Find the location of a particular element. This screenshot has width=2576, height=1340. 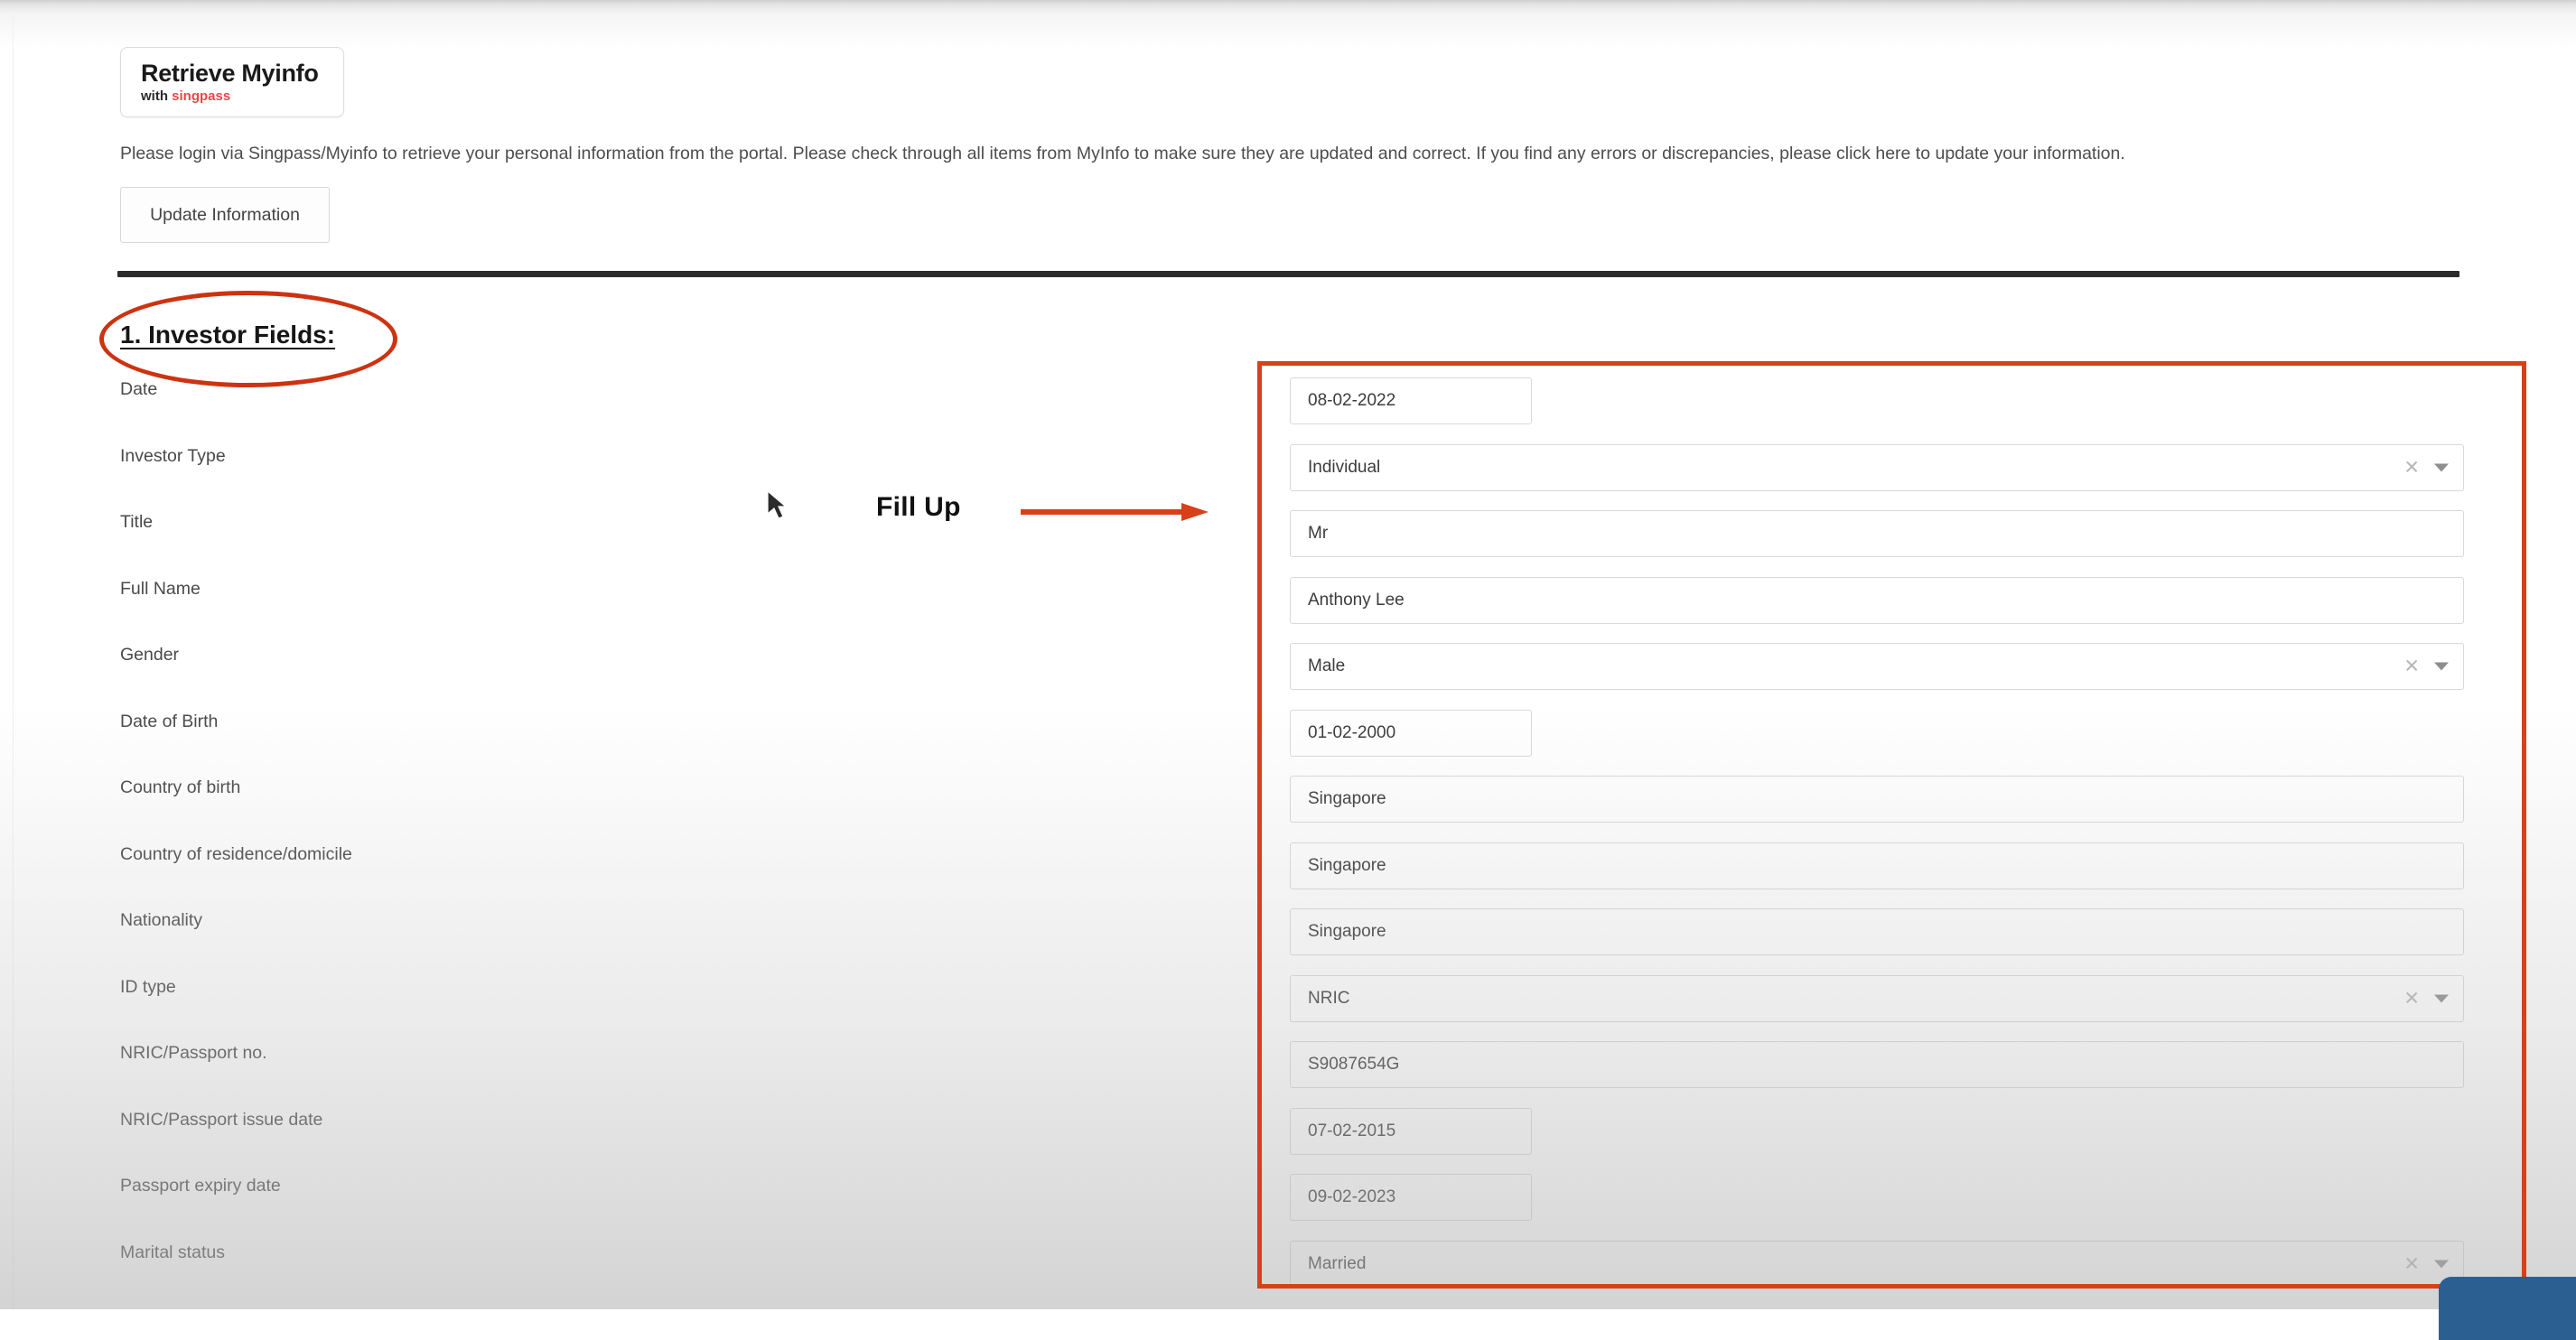

retrieve-myinfo-button: Retrieve Myinfo with singpass is located at coordinates (232, 82).